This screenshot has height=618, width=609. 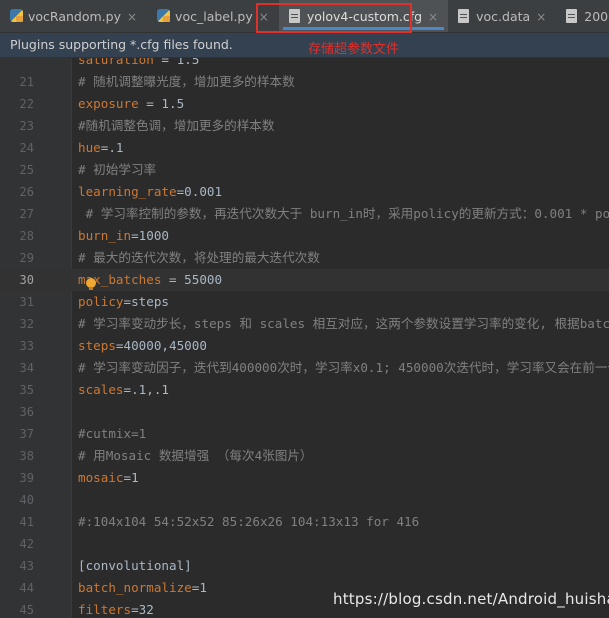 What do you see at coordinates (26, 412) in the screenshot?
I see `line-number: 36` at bounding box center [26, 412].